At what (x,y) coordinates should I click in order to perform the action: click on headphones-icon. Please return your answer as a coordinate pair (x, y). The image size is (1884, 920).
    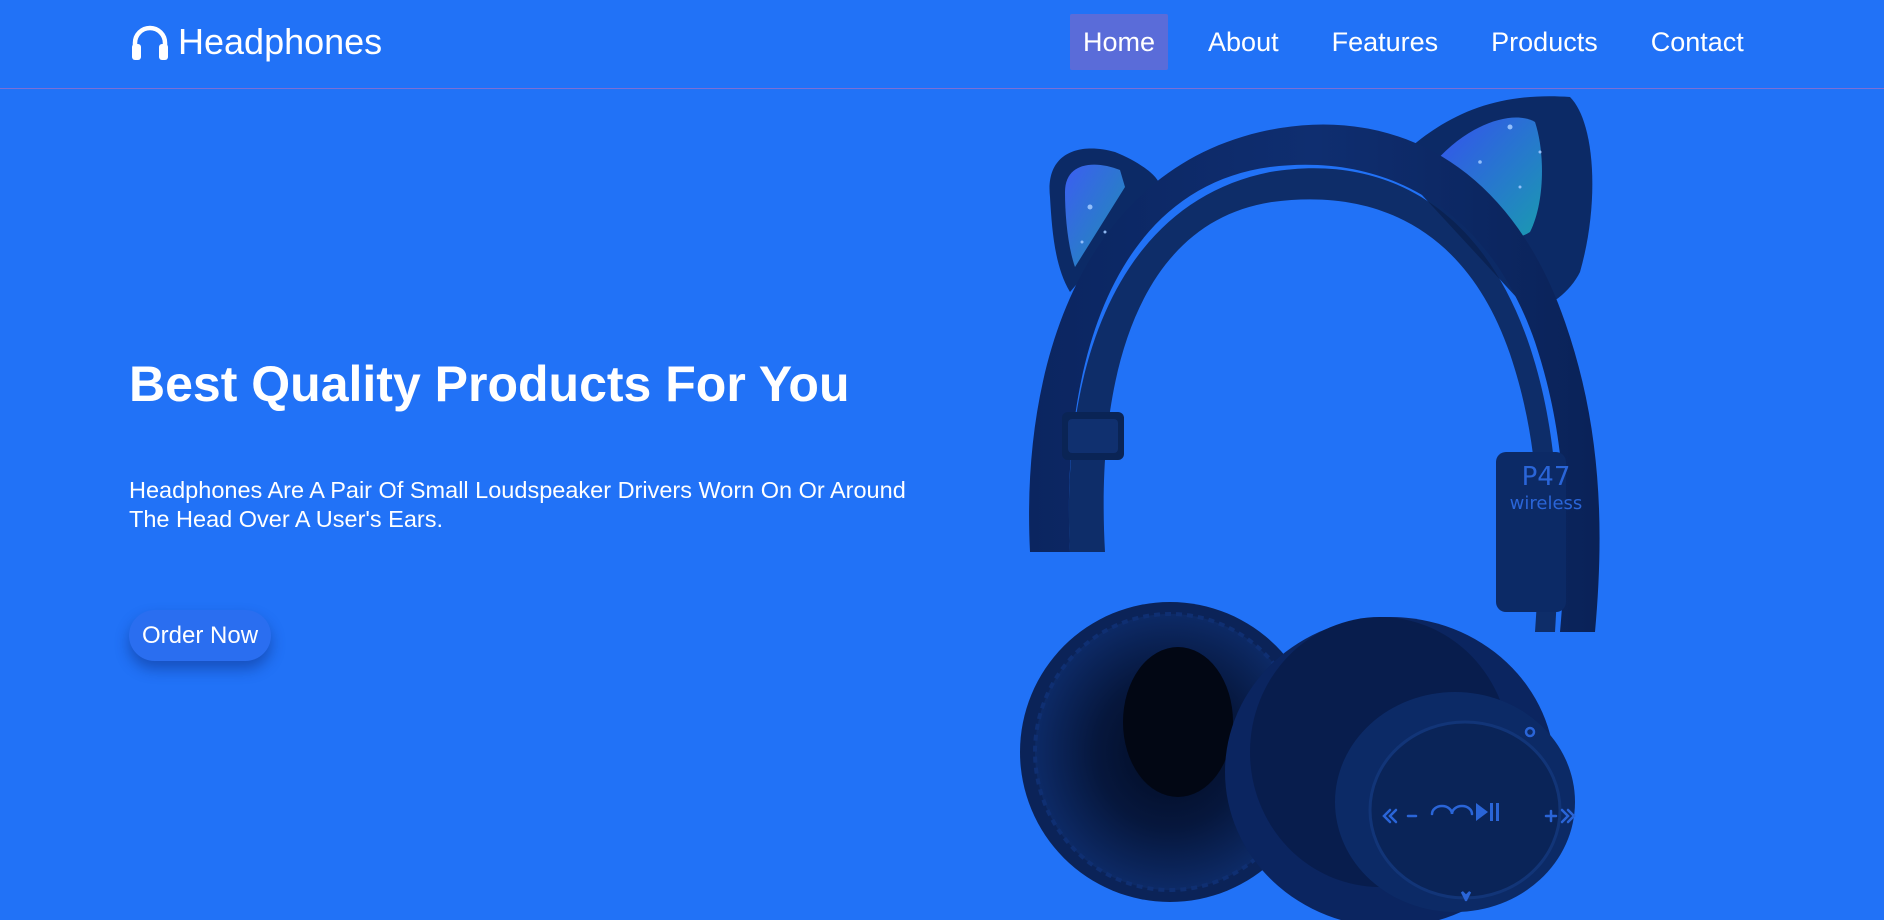
    Looking at the image, I should click on (150, 42).